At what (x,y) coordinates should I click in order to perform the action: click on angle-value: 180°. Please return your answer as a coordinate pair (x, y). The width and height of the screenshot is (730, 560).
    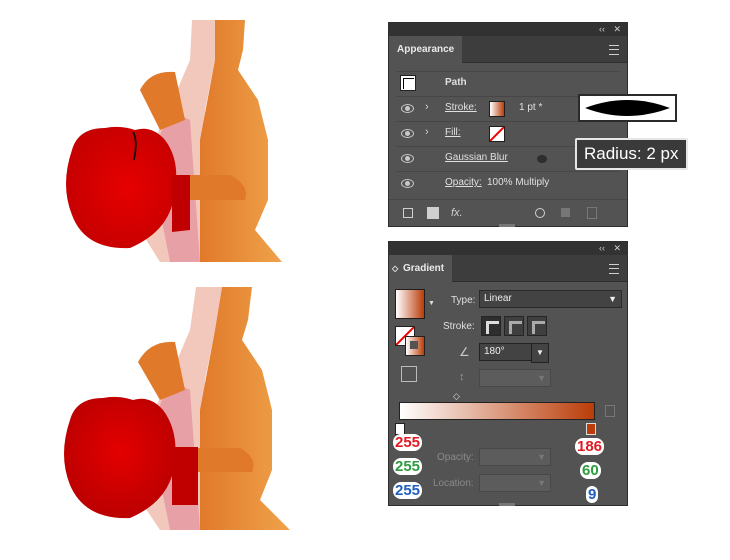
    Looking at the image, I should click on (494, 351).